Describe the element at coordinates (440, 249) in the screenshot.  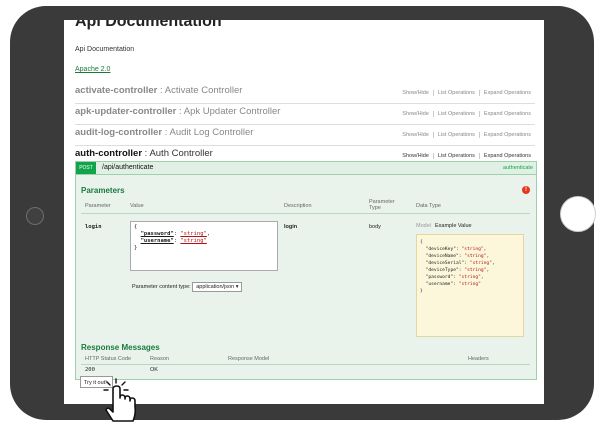
I see `example-key: "deviceKey"` at that location.